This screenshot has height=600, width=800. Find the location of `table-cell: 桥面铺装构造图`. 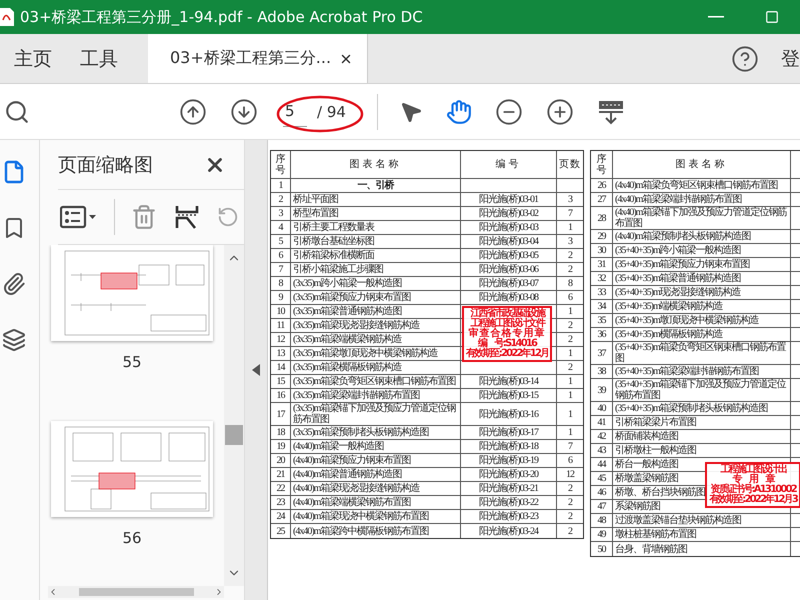

table-cell: 桥面铺装构造图 is located at coordinates (702, 436).